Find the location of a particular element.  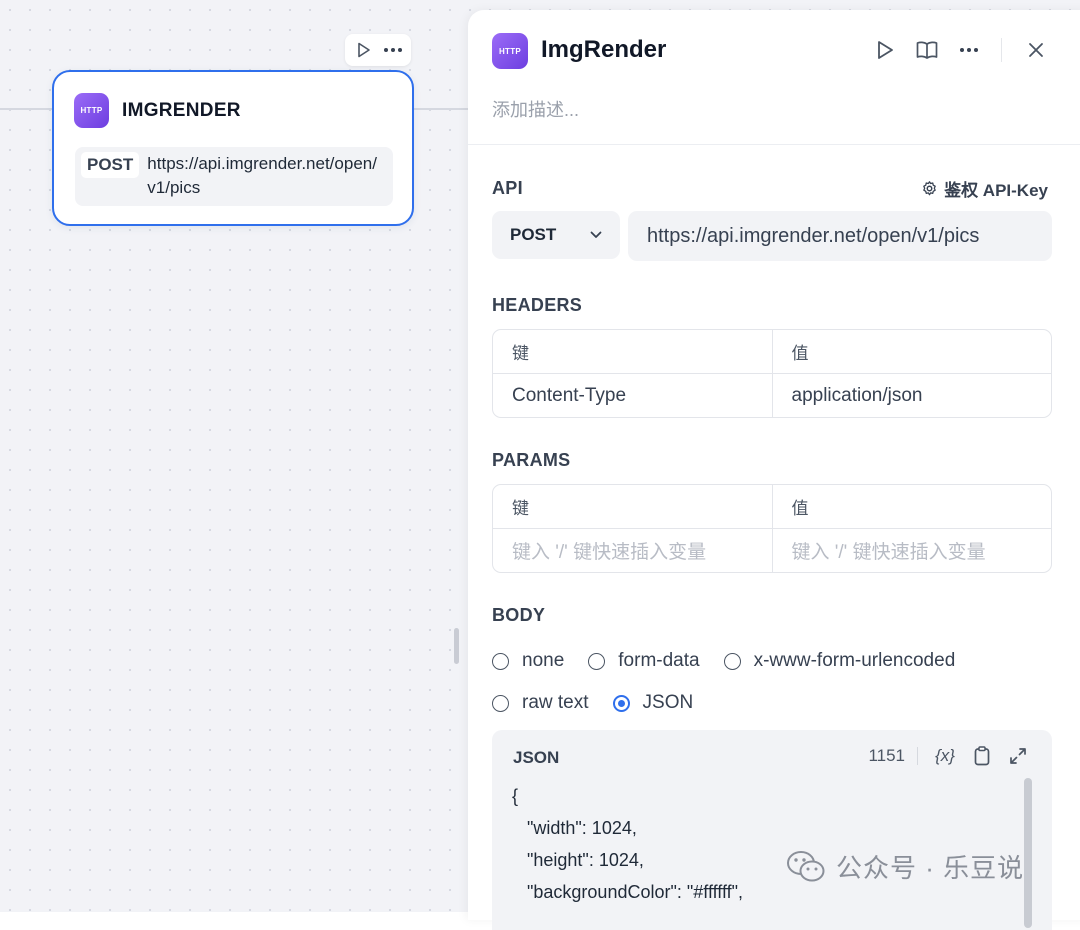

node-more-button is located at coordinates (393, 50).